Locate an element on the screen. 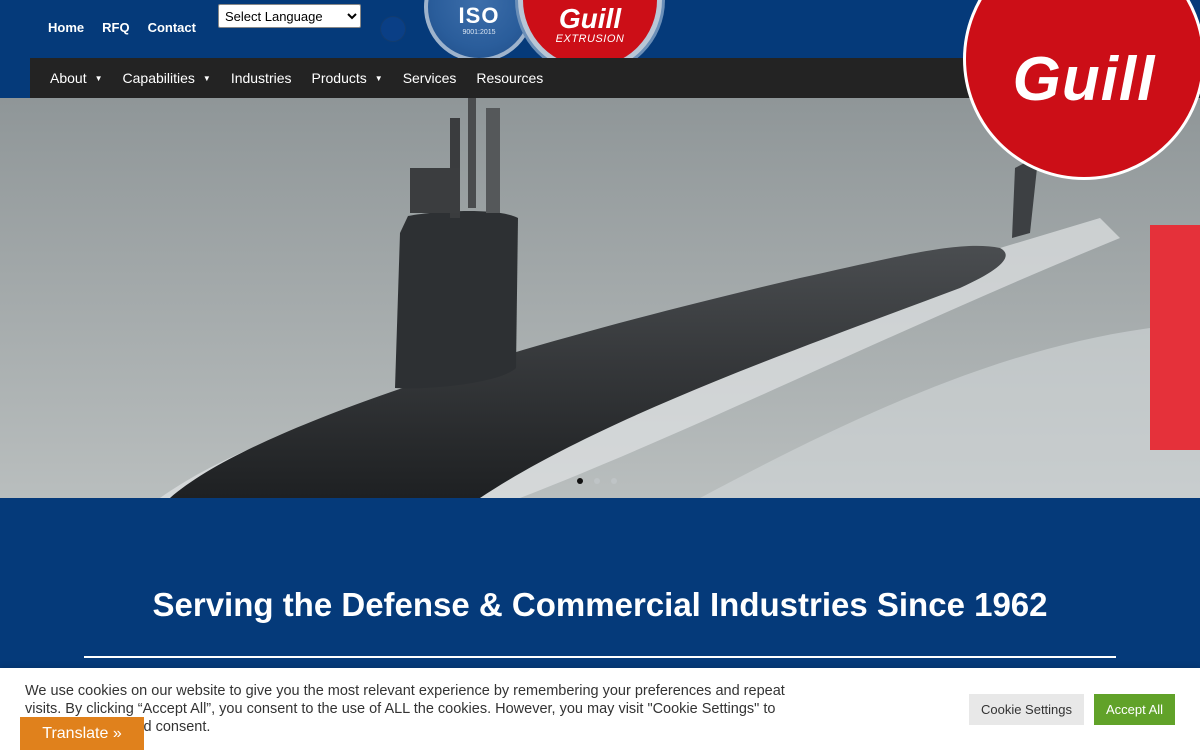 This screenshot has height=750, width=1200. iso-label: ISO is located at coordinates (479, 15).